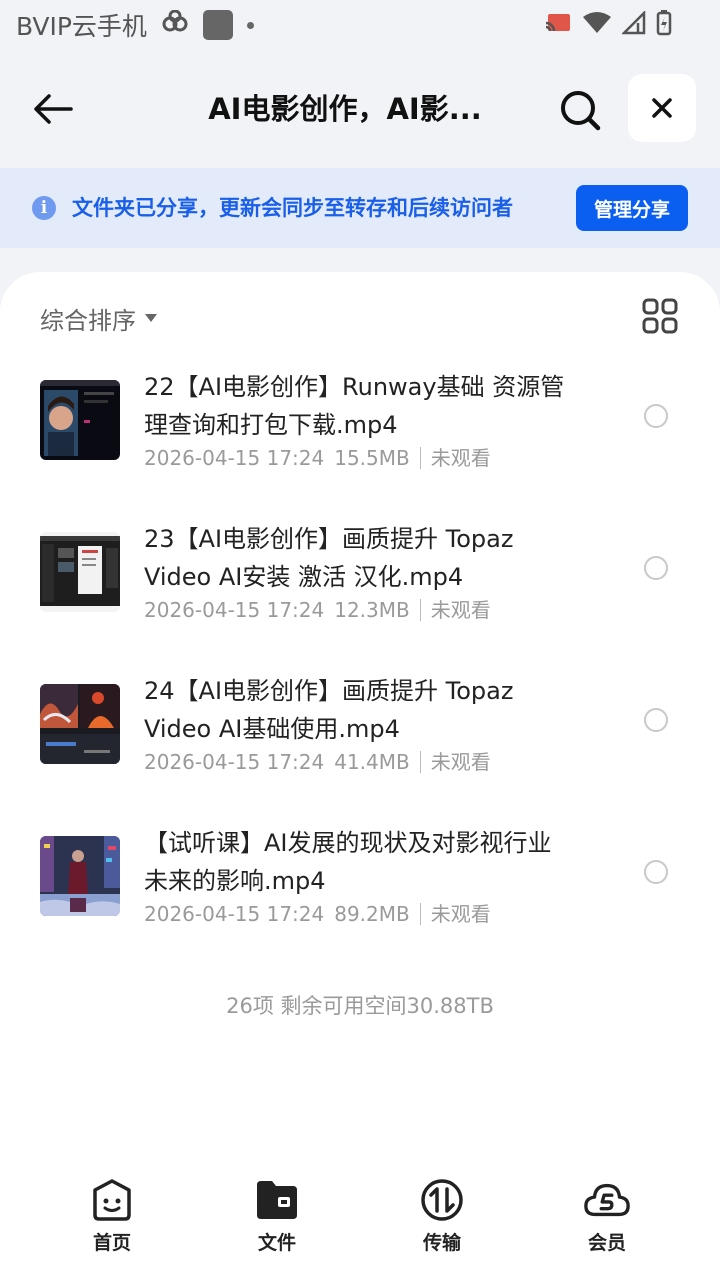 The width and height of the screenshot is (720, 1280). I want to click on nav-item-files: 文件, so click(277, 1218).